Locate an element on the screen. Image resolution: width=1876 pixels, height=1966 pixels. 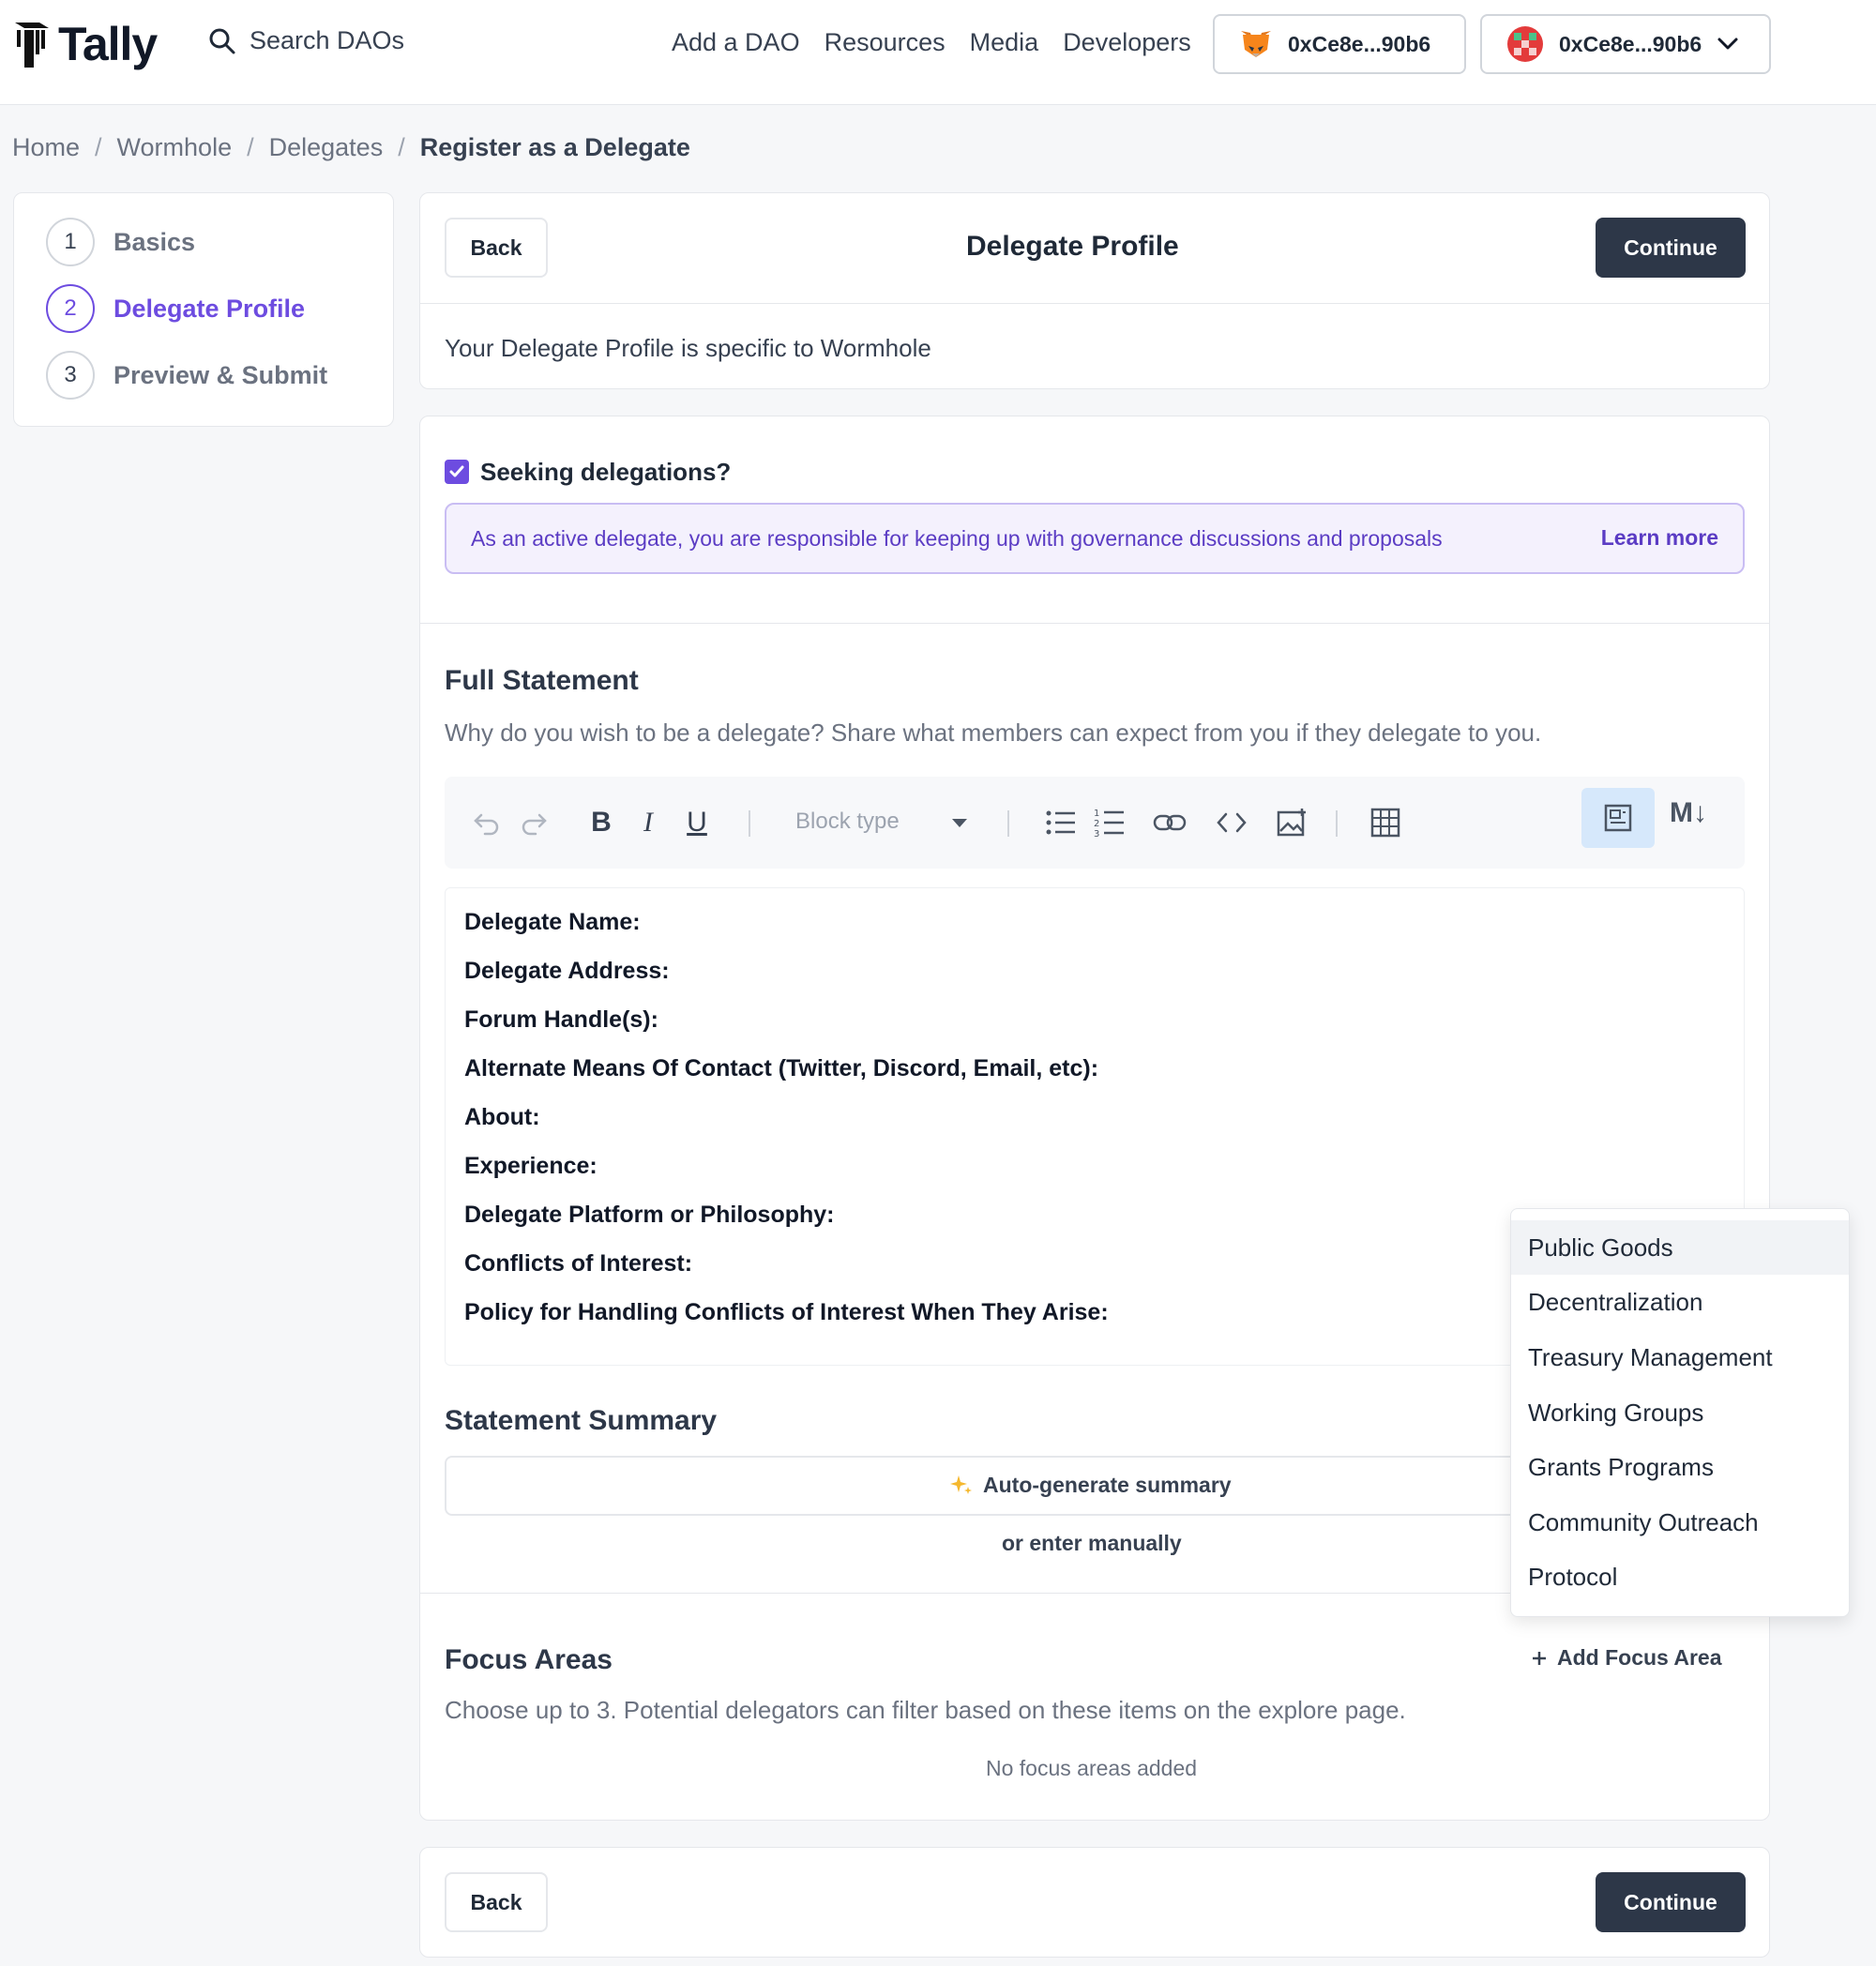
plus-icon is located at coordinates (1539, 1658).